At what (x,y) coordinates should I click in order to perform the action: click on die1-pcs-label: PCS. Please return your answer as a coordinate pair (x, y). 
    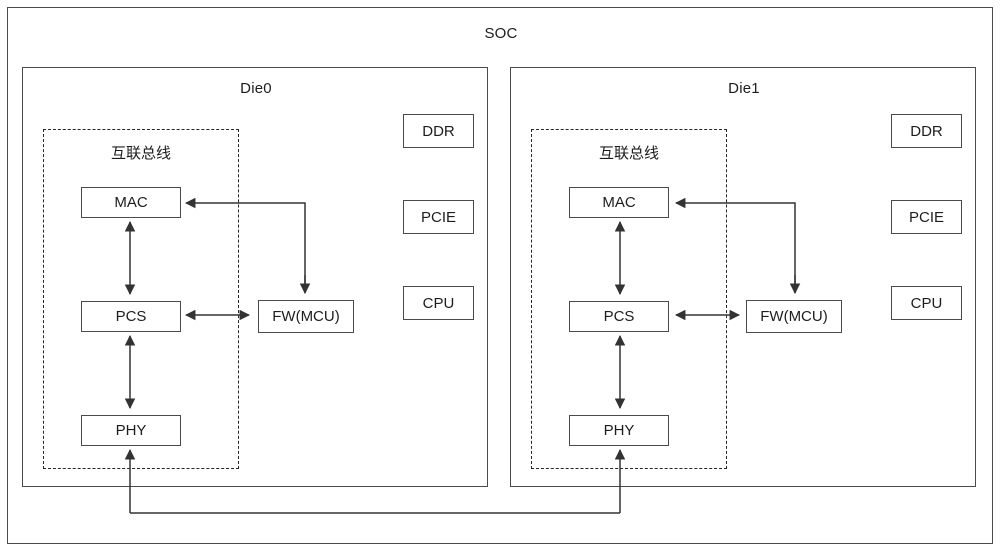
    Looking at the image, I should click on (619, 316).